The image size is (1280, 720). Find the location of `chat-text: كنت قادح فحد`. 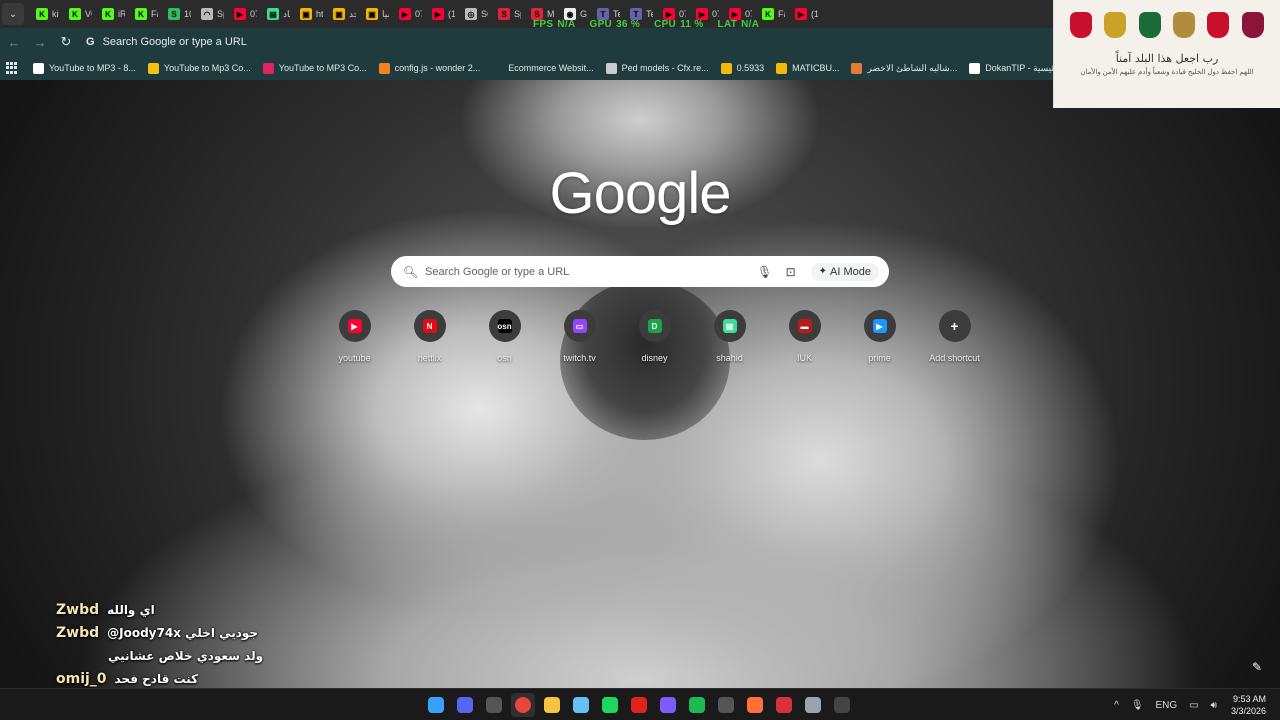

chat-text: كنت قادح فحد is located at coordinates (156, 678).